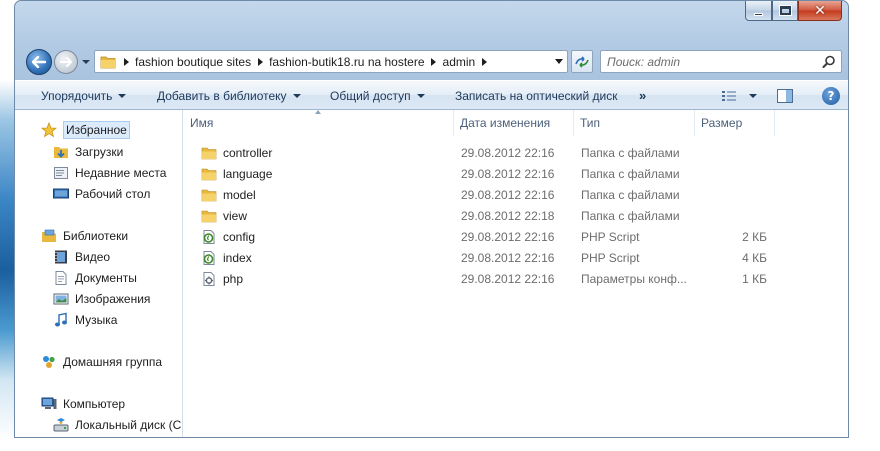  I want to click on table-row: model 29.08.2012 22:16 Папка с файлами, so click(494, 194).